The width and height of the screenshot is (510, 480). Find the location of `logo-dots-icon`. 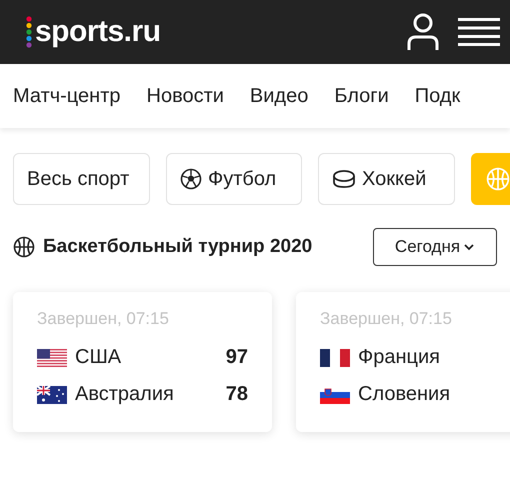

logo-dots-icon is located at coordinates (29, 32).